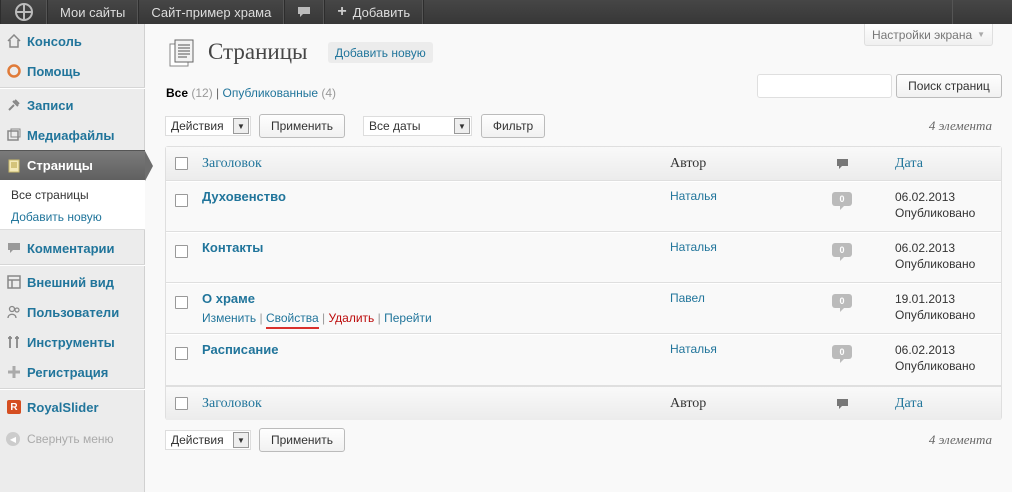  What do you see at coordinates (909, 164) in the screenshot?
I see `column-date-header: Дата` at bounding box center [909, 164].